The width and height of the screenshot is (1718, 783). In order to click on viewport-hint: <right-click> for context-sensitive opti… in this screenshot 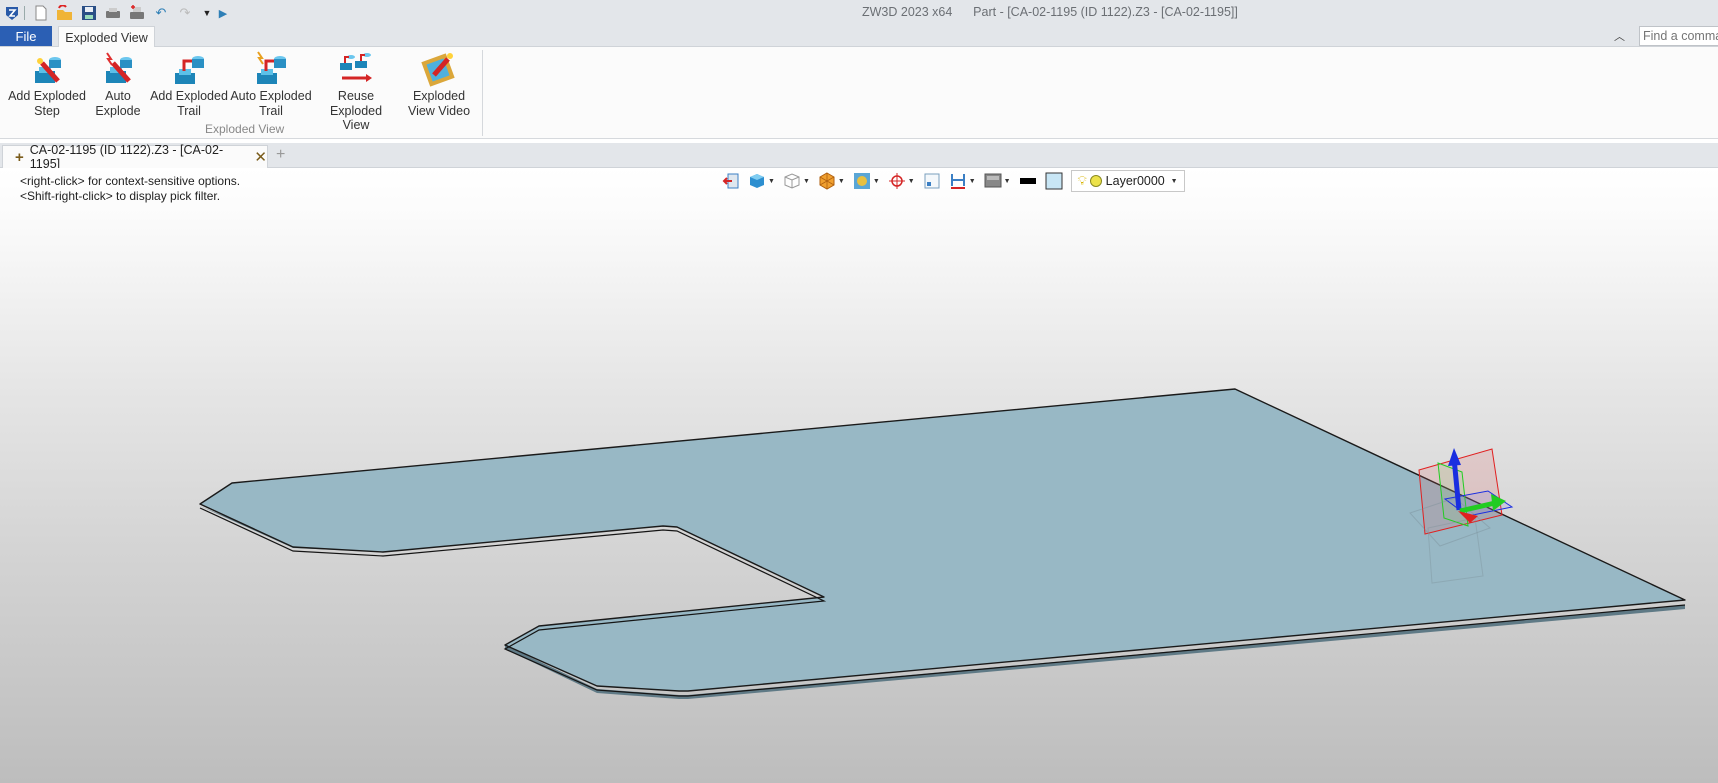, I will do `click(130, 189)`.